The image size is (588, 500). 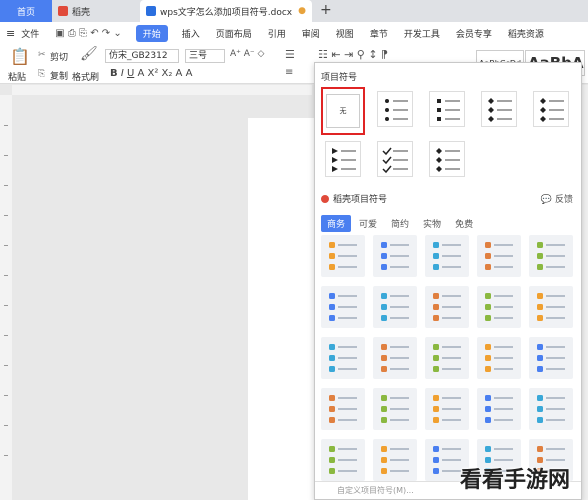 What do you see at coordinates (30, 33) in the screenshot?
I see `menu-file: 文件` at bounding box center [30, 33].